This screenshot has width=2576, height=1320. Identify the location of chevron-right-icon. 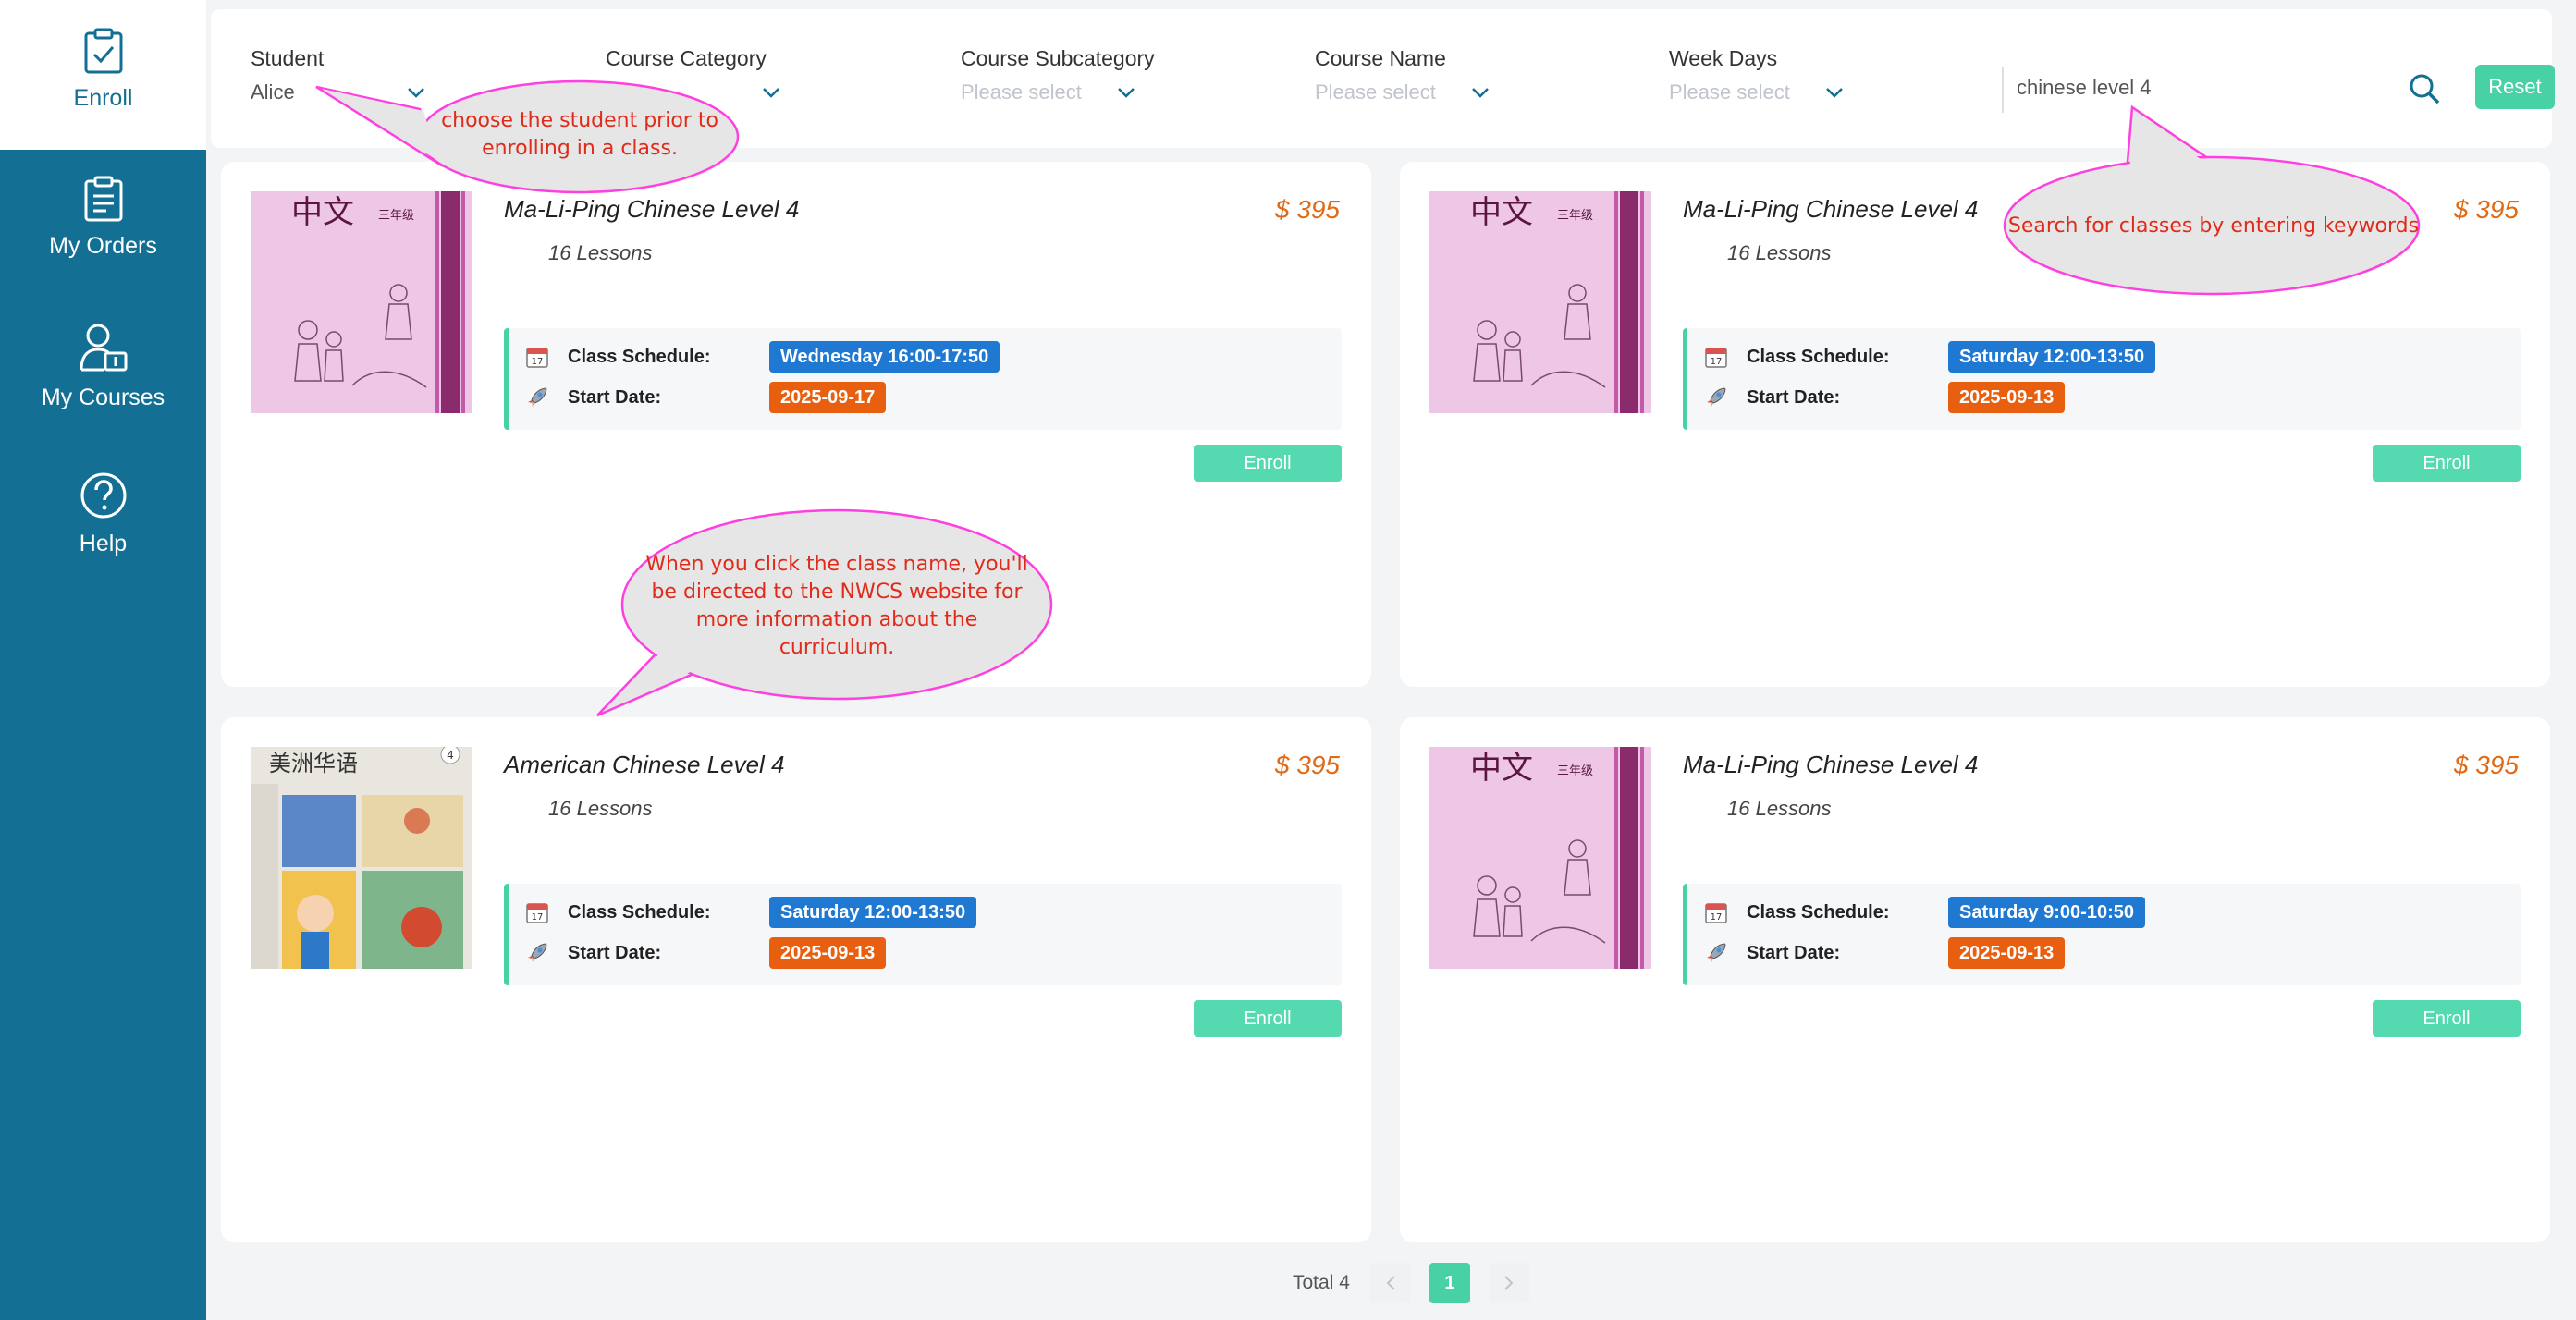
(1509, 1283).